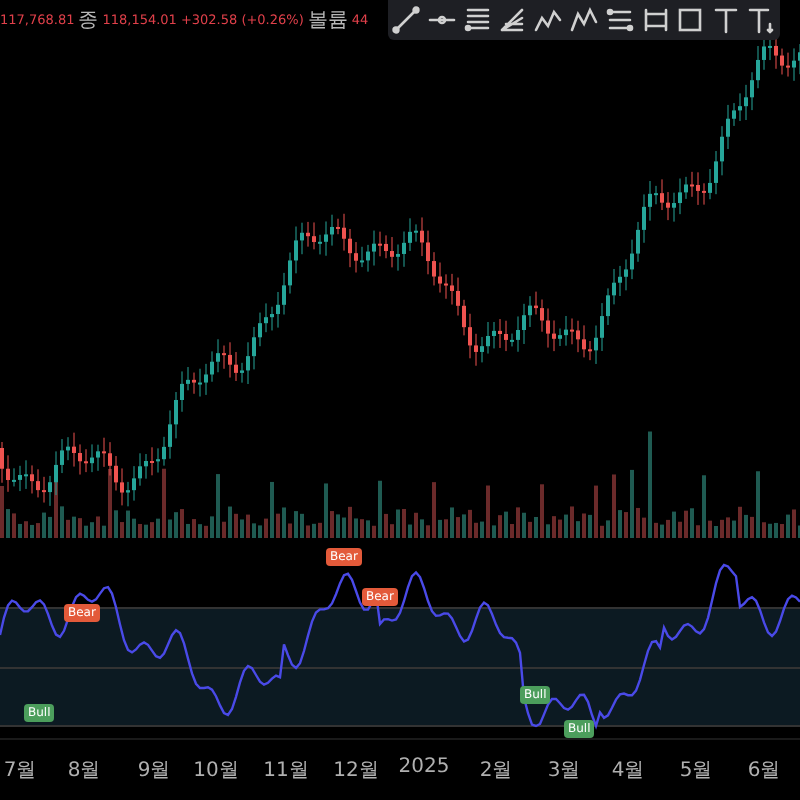 The image size is (800, 800). Describe the element at coordinates (564, 771) in the screenshot. I see `axis-label: 3월` at that location.